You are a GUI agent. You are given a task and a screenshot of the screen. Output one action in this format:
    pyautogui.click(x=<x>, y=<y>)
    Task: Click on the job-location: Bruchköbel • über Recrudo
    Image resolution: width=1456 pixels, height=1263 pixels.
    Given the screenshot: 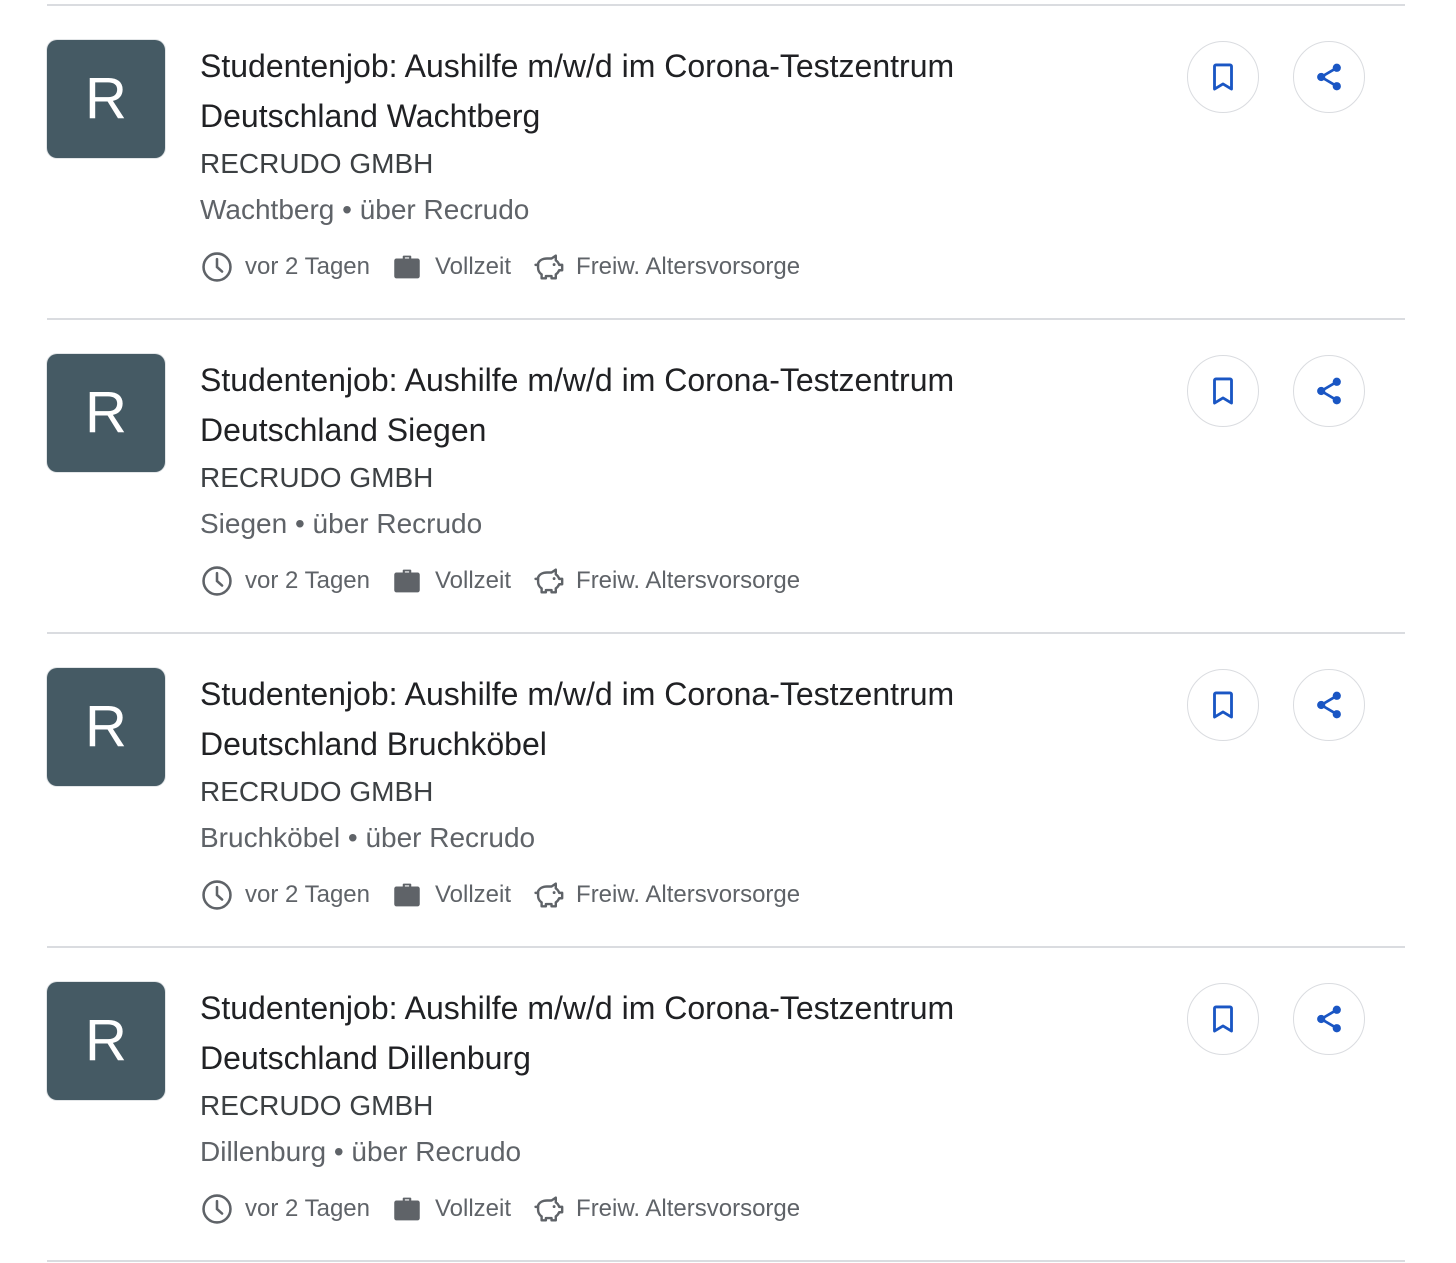 What is the action you would take?
    pyautogui.click(x=368, y=837)
    